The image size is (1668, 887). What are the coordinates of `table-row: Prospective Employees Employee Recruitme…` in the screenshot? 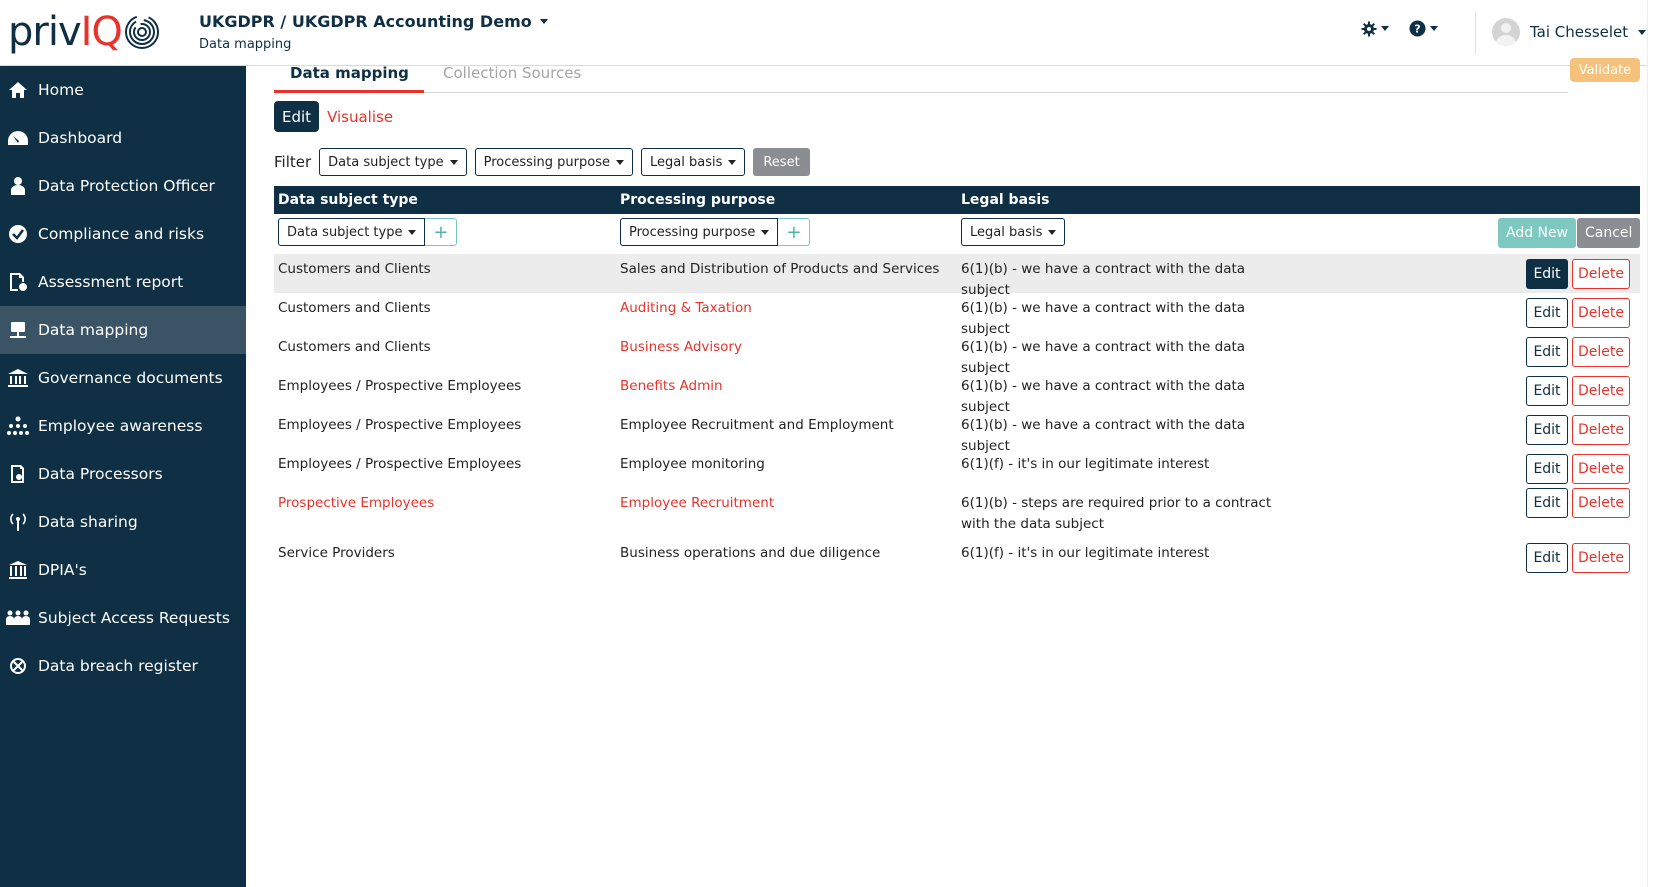 It's located at (957, 513).